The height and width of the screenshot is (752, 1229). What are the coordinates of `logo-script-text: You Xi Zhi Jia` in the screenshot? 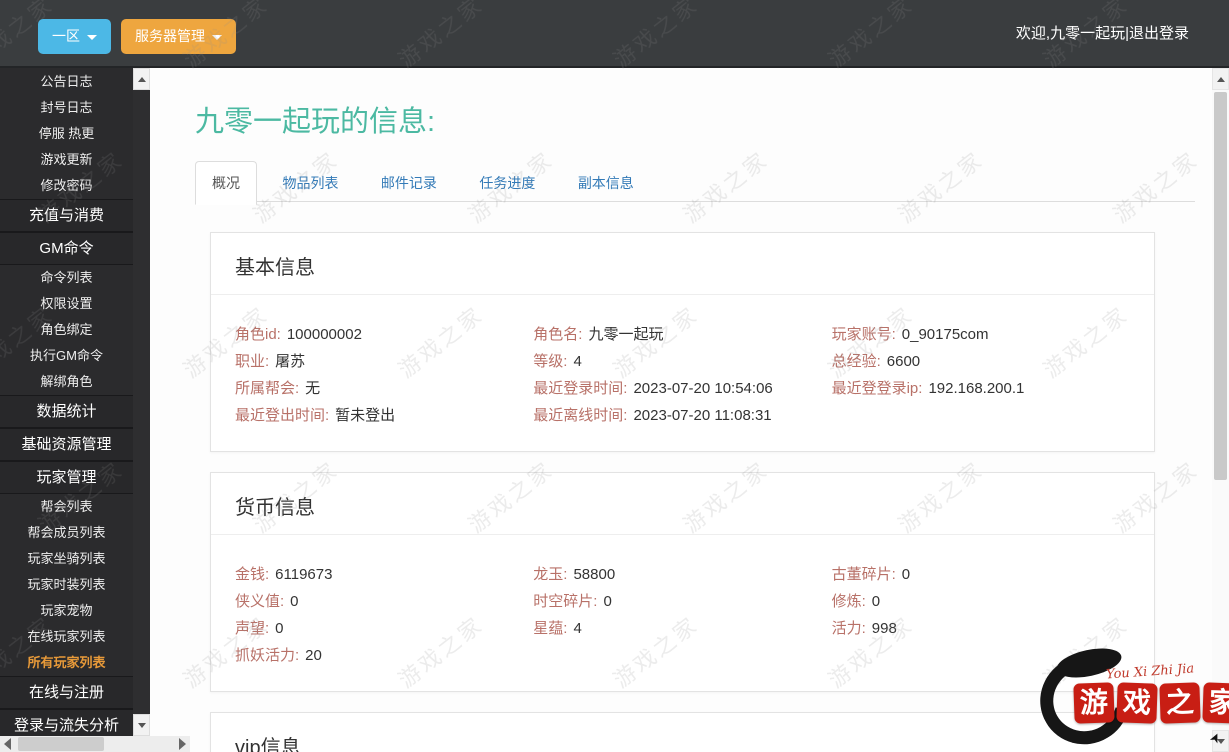 It's located at (1150, 672).